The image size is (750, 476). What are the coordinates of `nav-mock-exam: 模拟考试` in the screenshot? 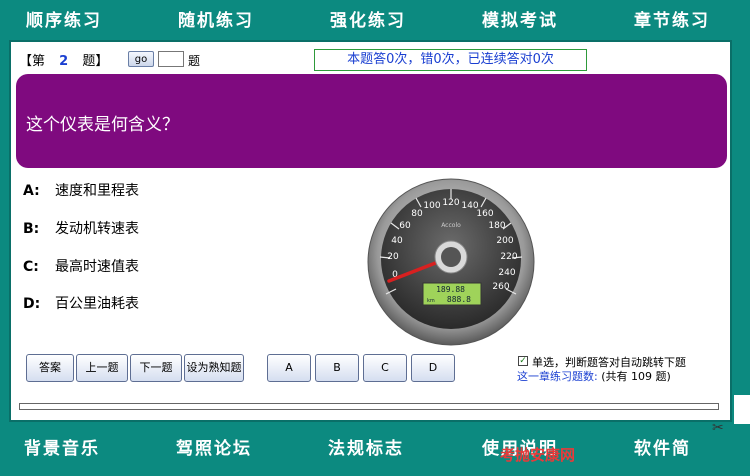 It's located at (520, 21).